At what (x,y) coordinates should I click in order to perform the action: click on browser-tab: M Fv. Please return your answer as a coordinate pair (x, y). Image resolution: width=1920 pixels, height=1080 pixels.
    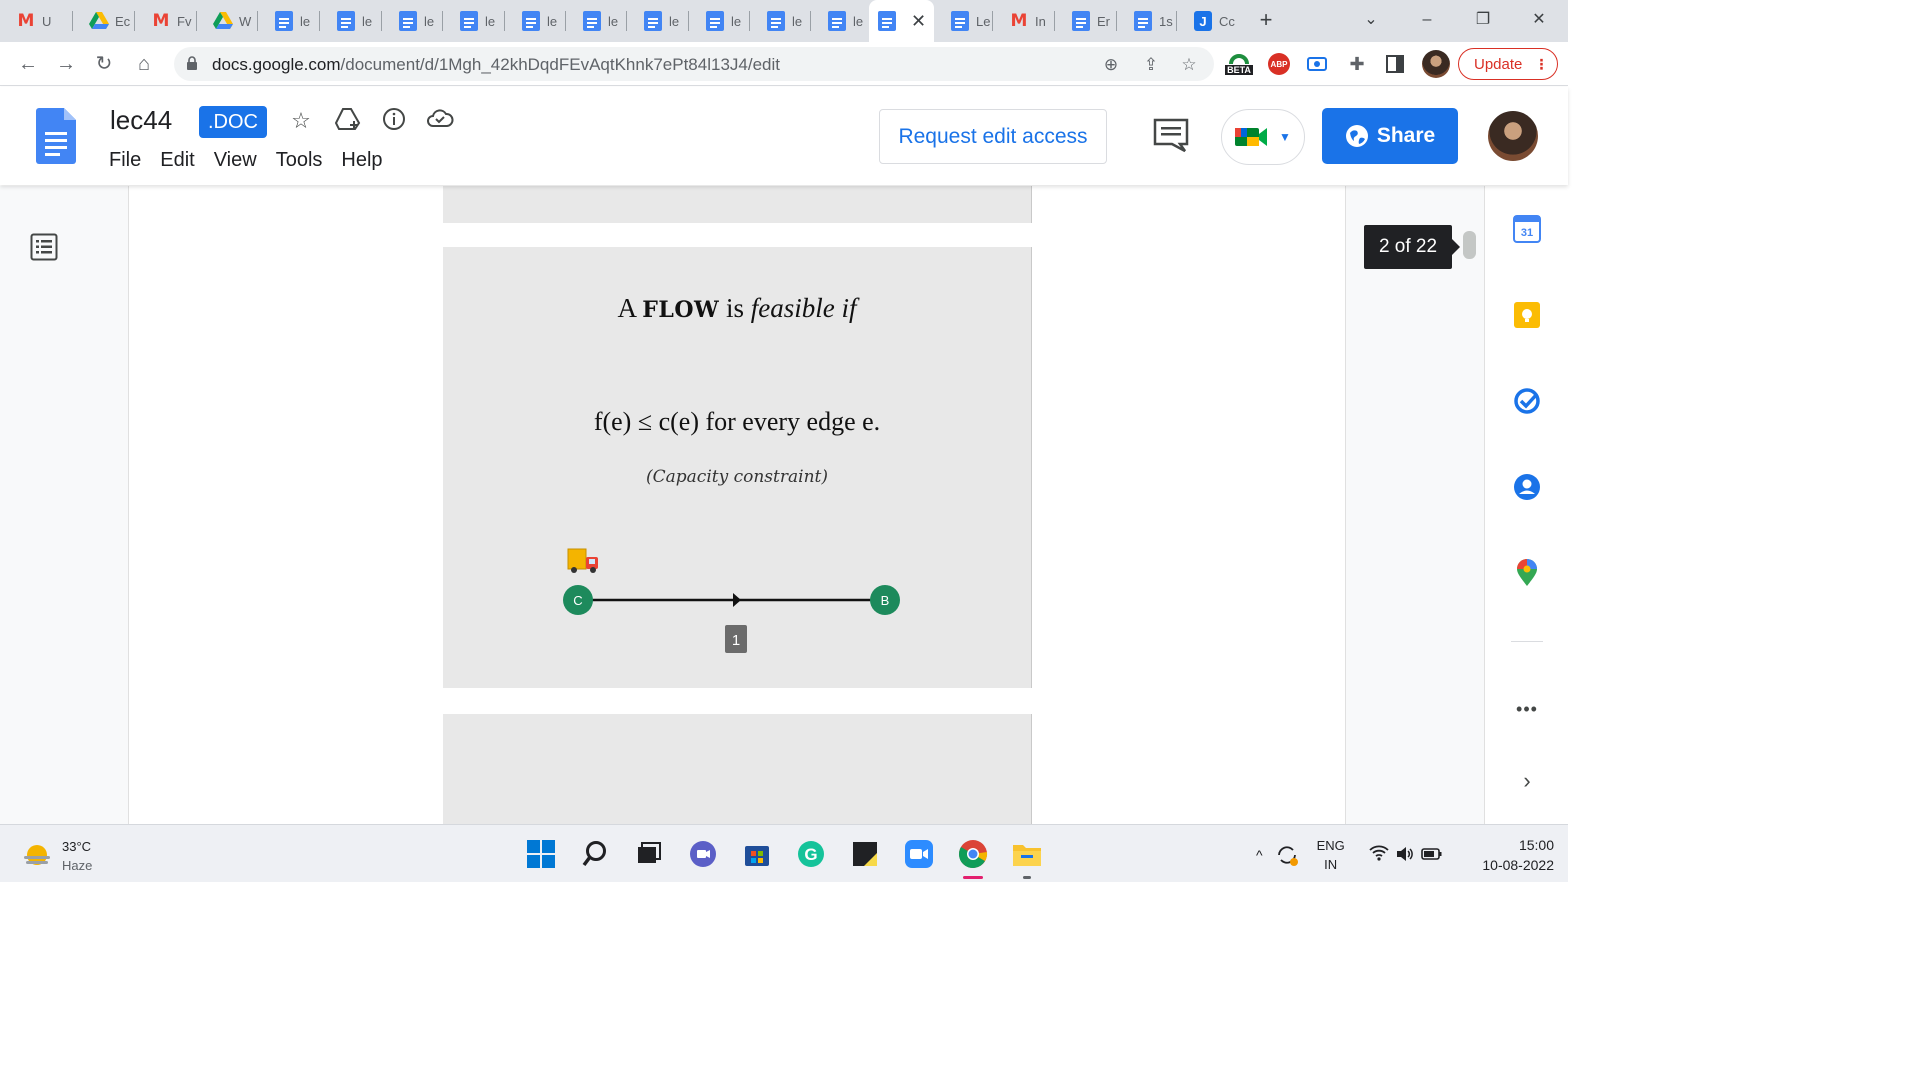
    Looking at the image, I should click on (166, 21).